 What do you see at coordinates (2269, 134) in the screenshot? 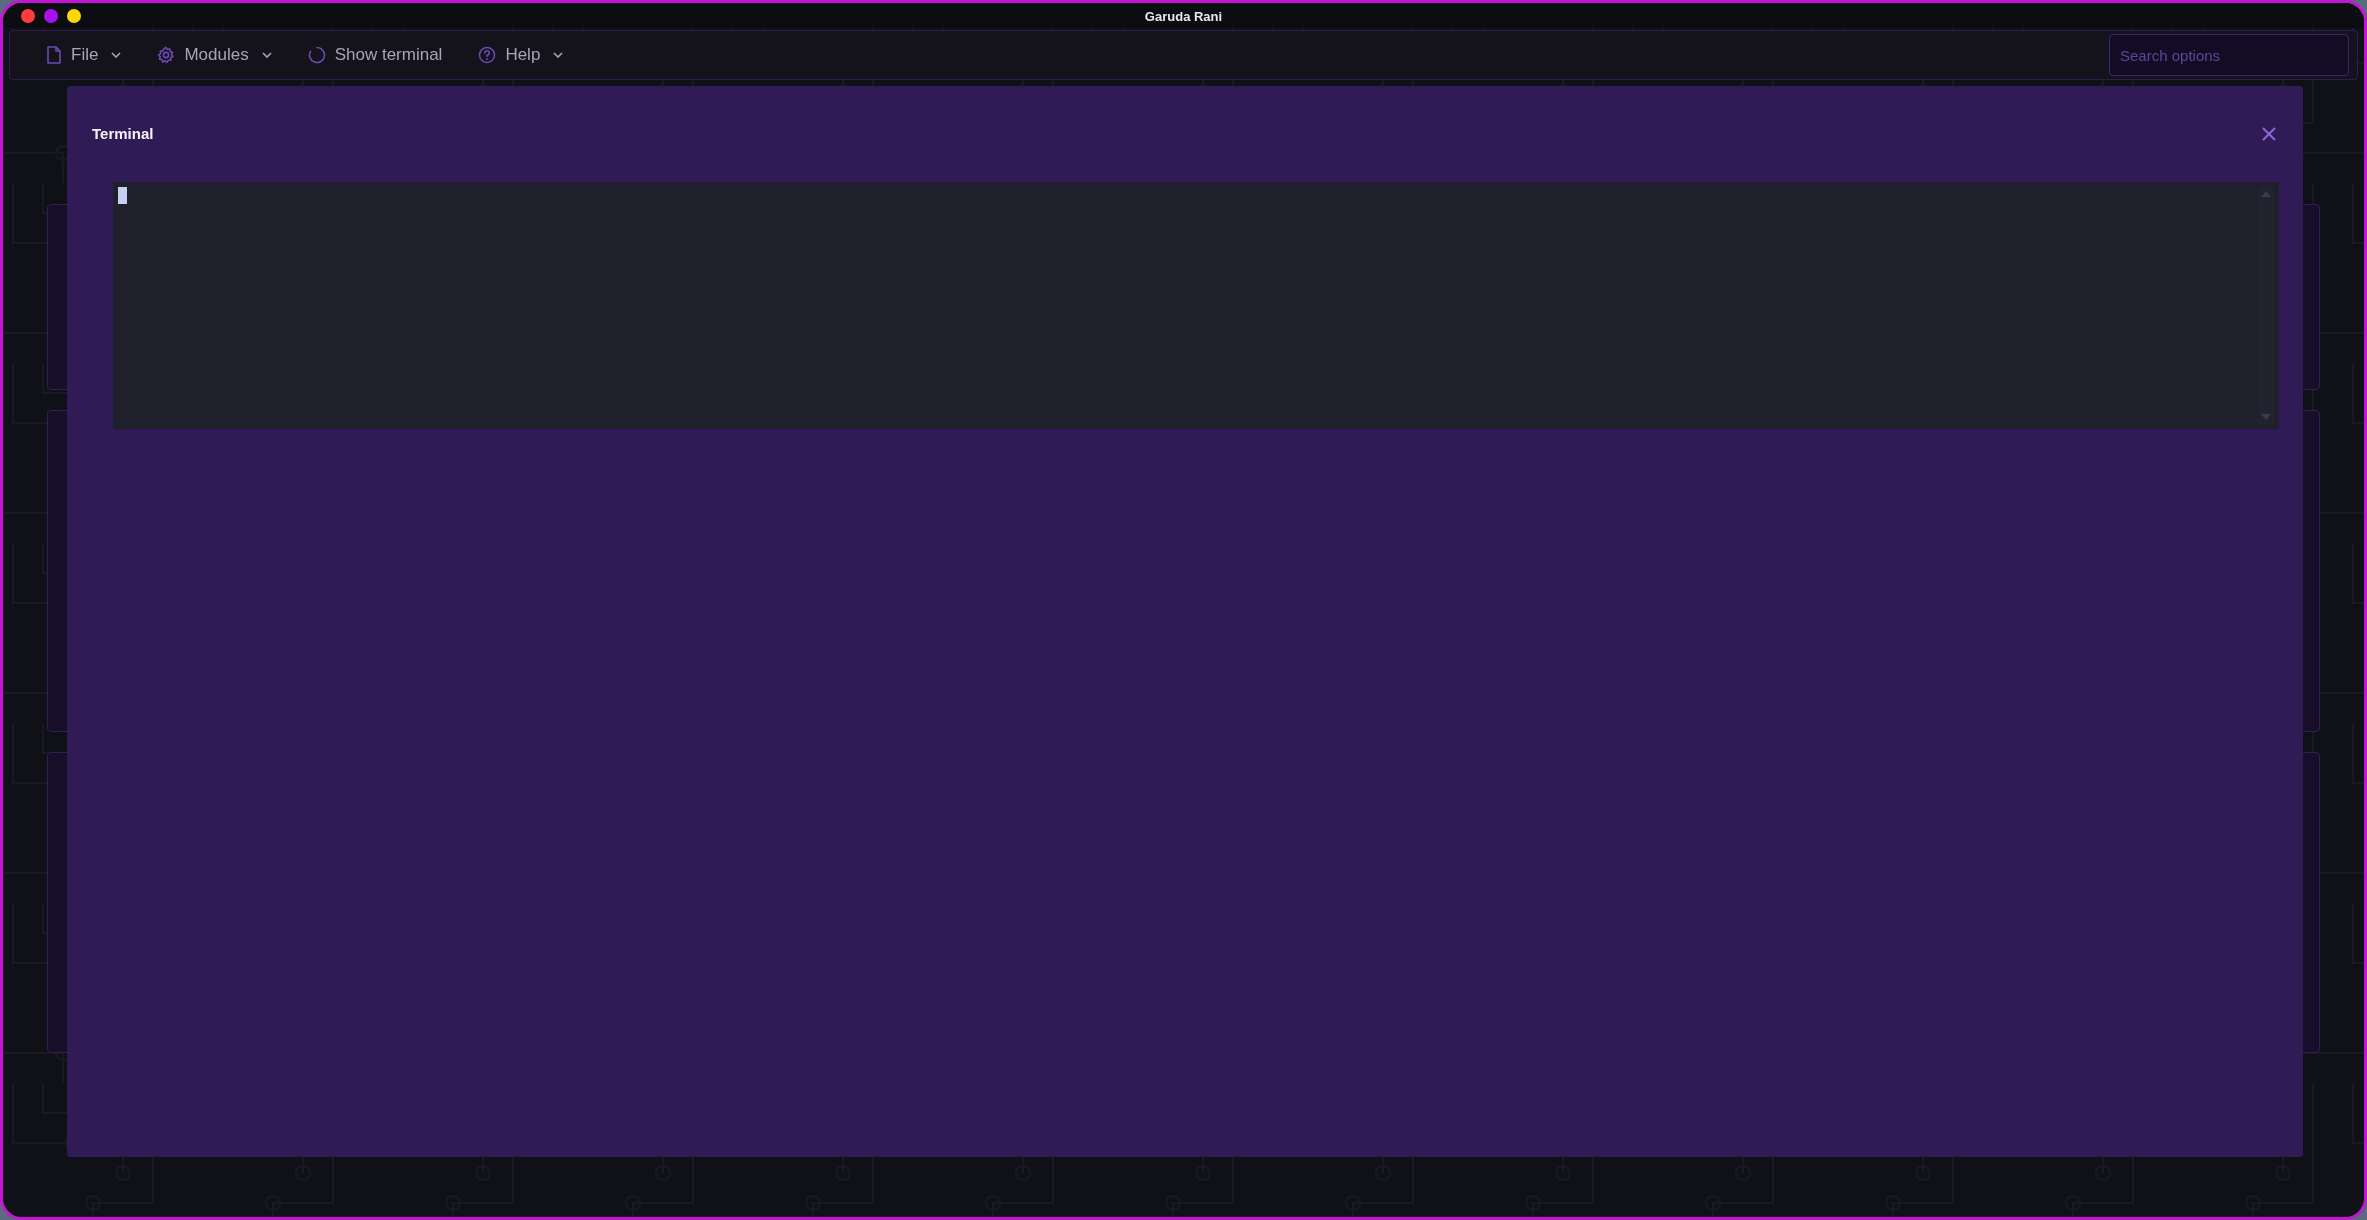
I see `close-icon` at bounding box center [2269, 134].